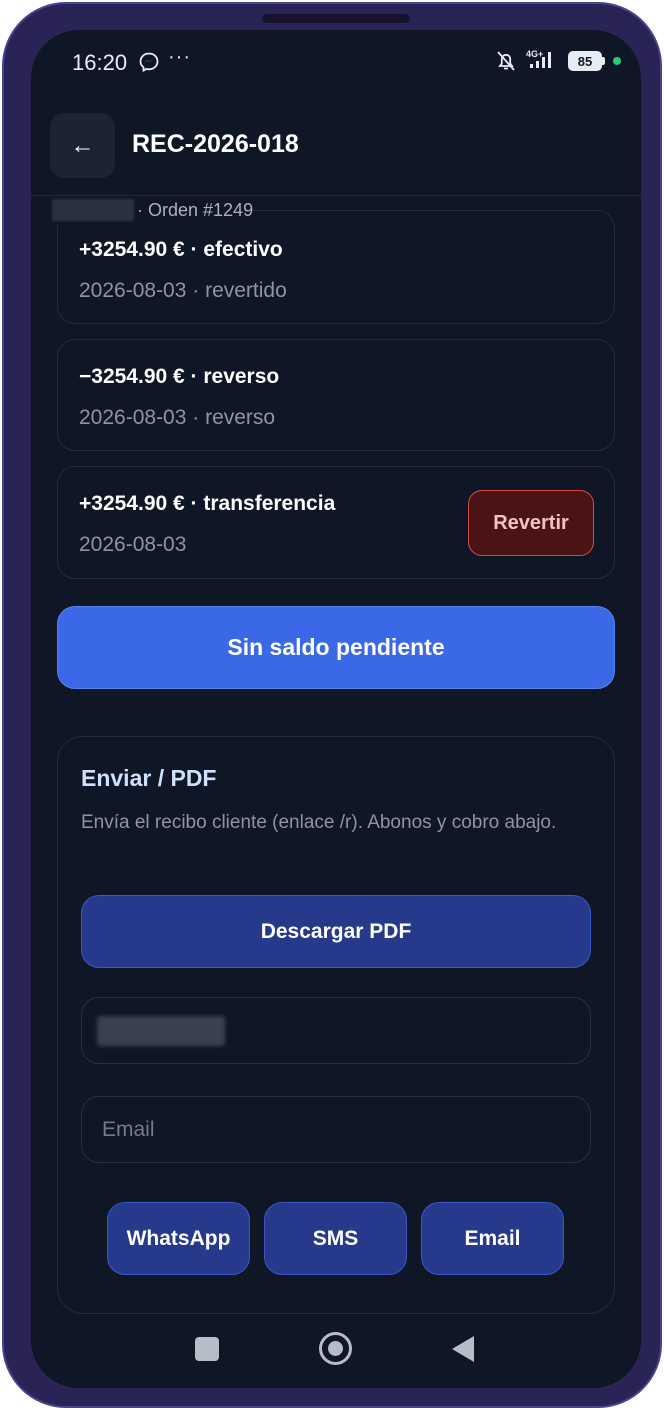  What do you see at coordinates (215, 144) in the screenshot?
I see `page-title: REC-2026-018` at bounding box center [215, 144].